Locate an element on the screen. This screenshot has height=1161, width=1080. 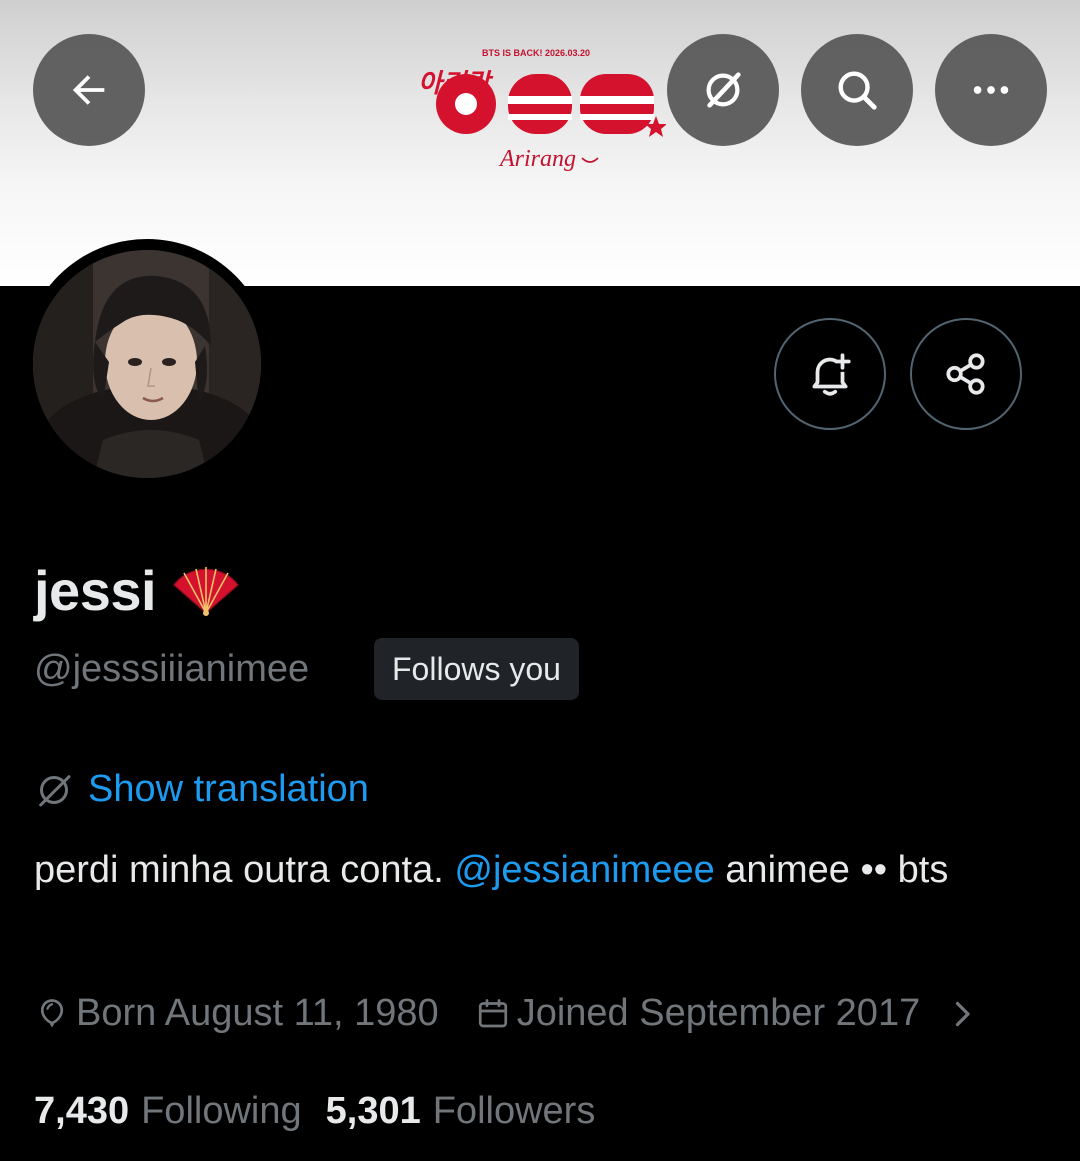
follows-you-badge: Follows you is located at coordinates (476, 669).